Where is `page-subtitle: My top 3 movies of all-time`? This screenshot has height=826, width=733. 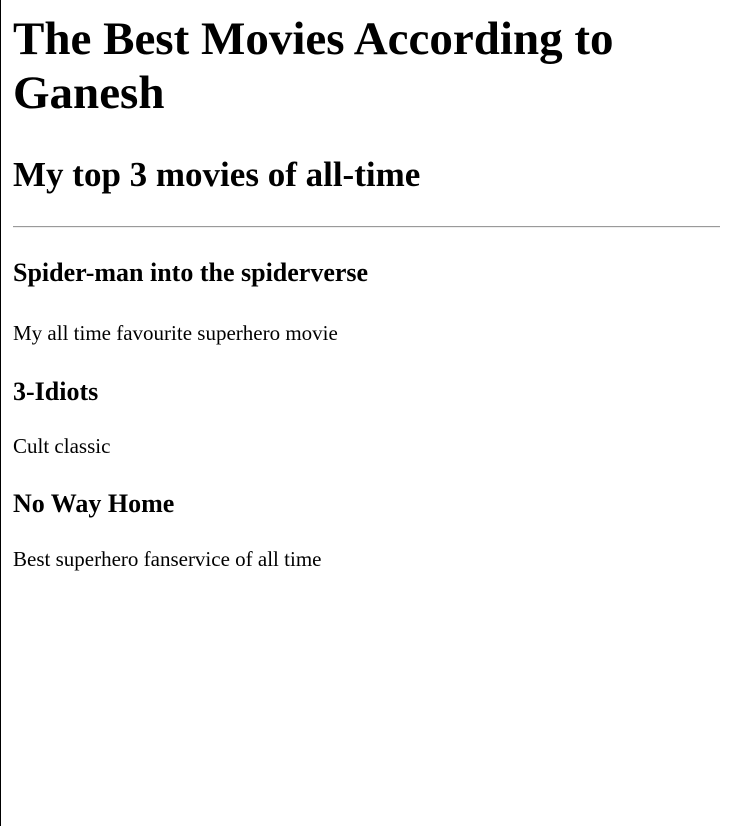
page-subtitle: My top 3 movies of all-time is located at coordinates (217, 174).